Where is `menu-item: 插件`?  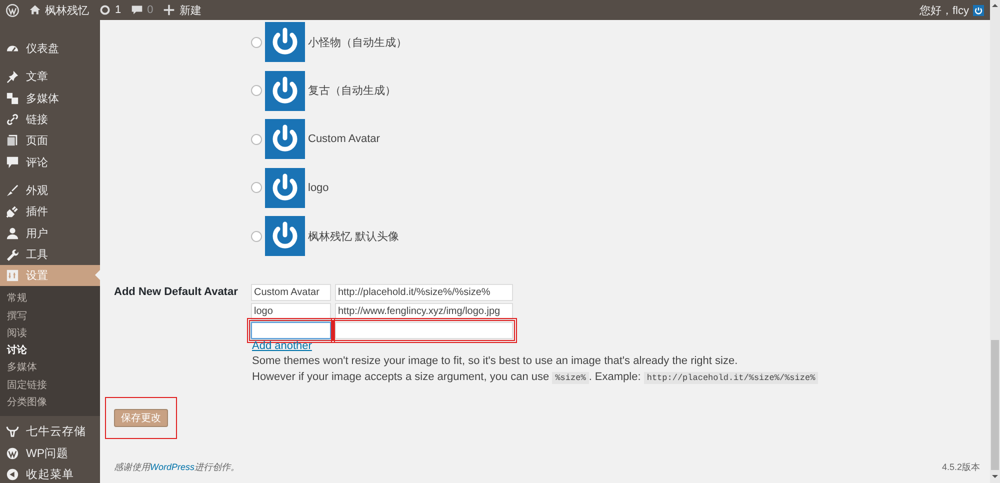 menu-item: 插件 is located at coordinates (50, 211).